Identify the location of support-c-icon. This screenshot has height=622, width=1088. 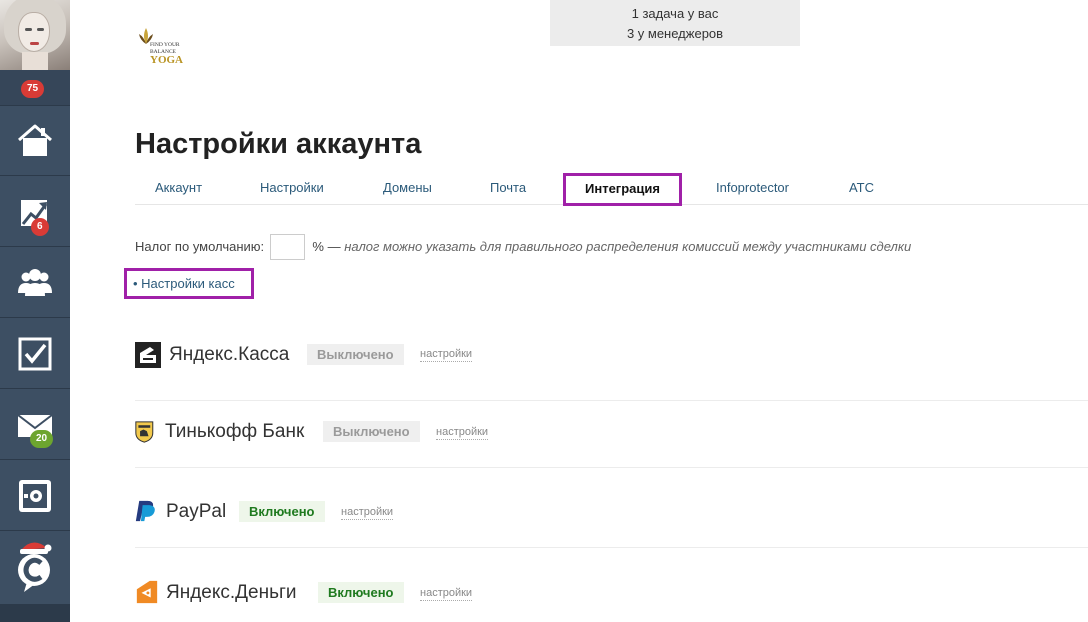
(35, 567).